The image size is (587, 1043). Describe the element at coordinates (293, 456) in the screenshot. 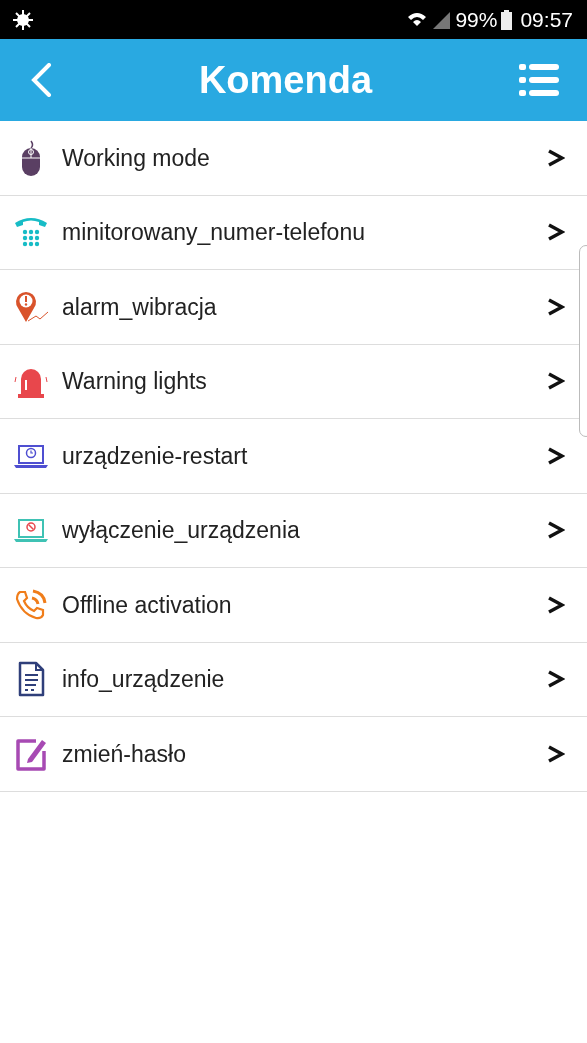

I see `list-row: urządzenie-restart` at that location.